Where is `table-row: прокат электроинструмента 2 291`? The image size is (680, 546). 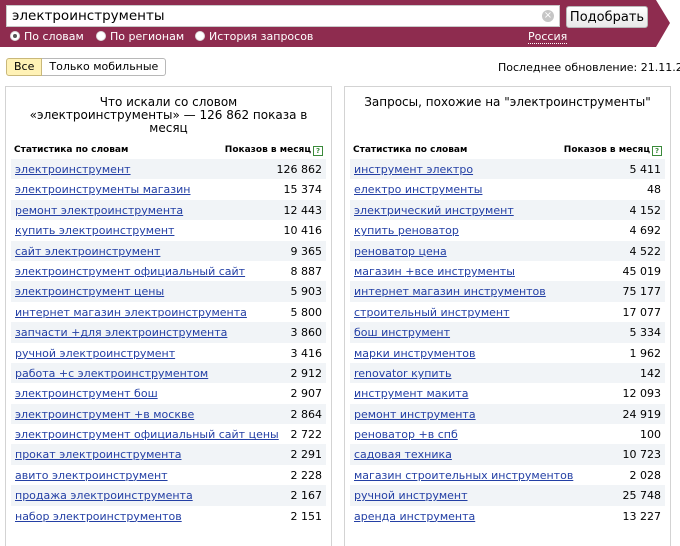
table-row: прокат электроинструмента 2 291 is located at coordinates (168, 454).